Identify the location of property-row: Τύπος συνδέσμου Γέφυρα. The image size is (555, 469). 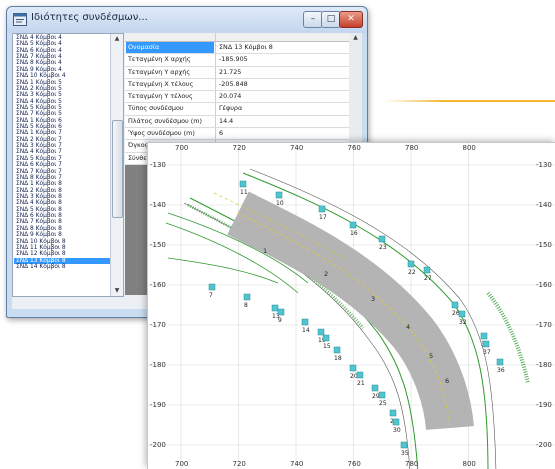
(237, 109).